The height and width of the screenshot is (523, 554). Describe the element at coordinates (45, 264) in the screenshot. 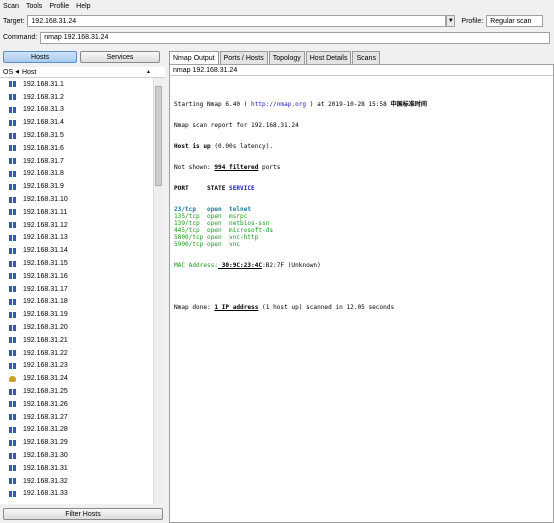

I see `host-address: 192.168.31.15` at that location.